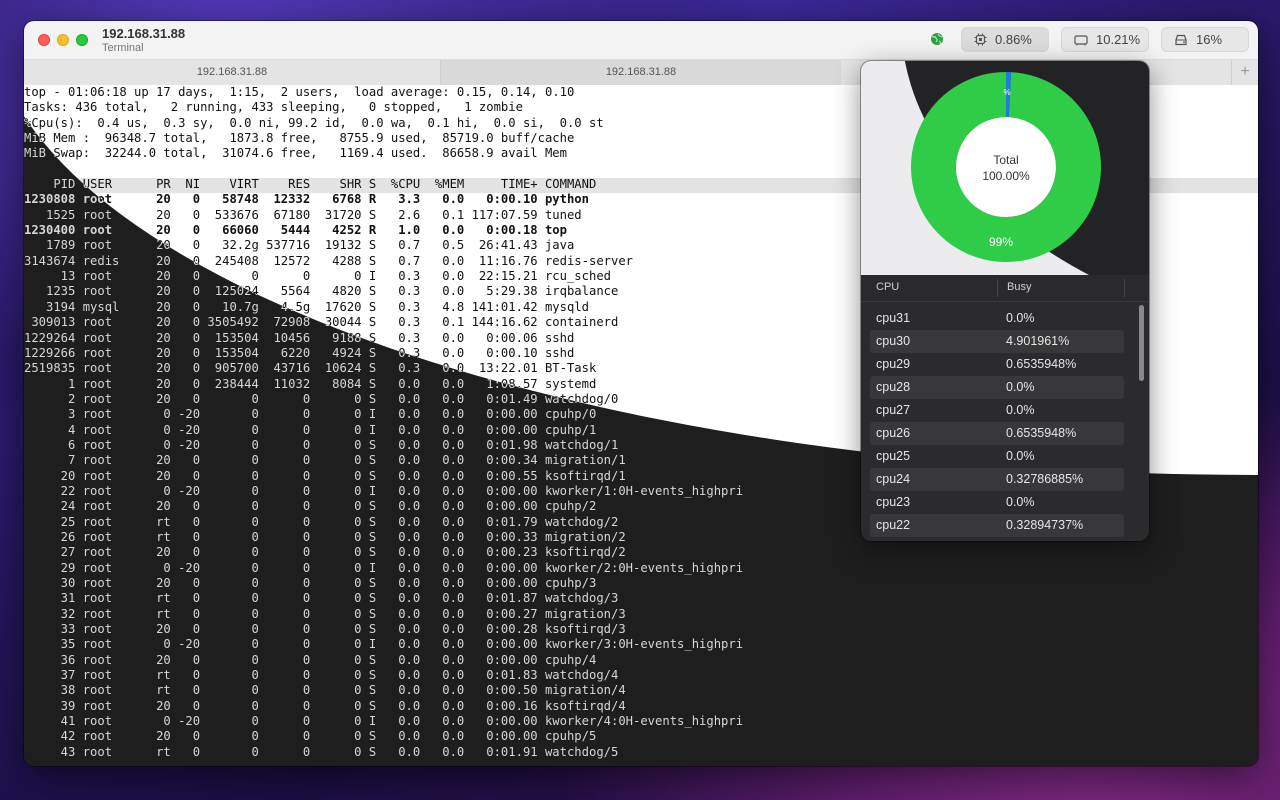 The height and width of the screenshot is (800, 1280). What do you see at coordinates (1001, 242) in the screenshot?
I see `donut-idle-label: 99%` at bounding box center [1001, 242].